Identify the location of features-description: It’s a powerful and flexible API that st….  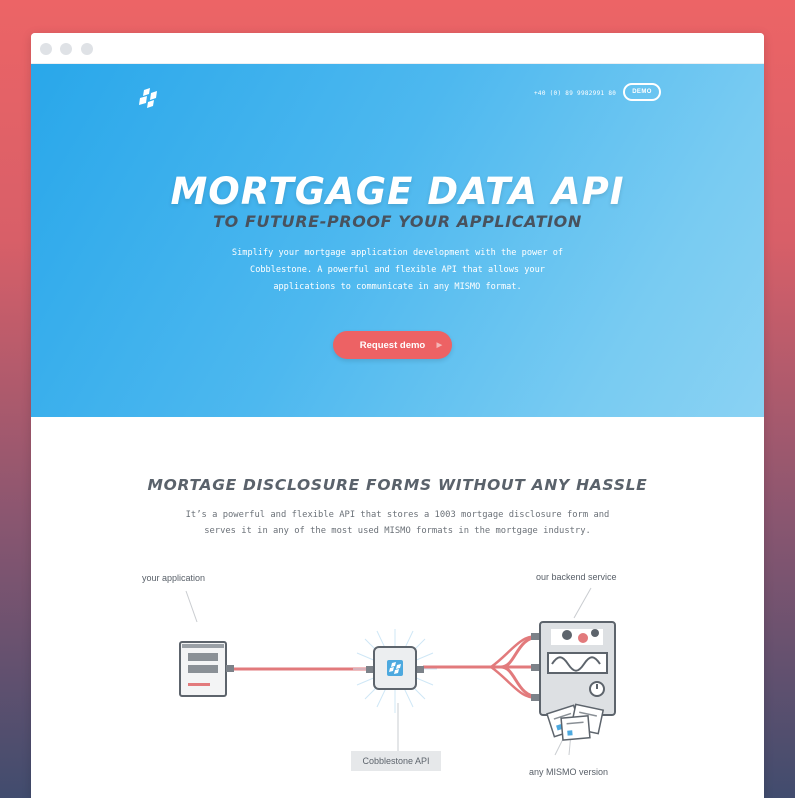
(397, 523).